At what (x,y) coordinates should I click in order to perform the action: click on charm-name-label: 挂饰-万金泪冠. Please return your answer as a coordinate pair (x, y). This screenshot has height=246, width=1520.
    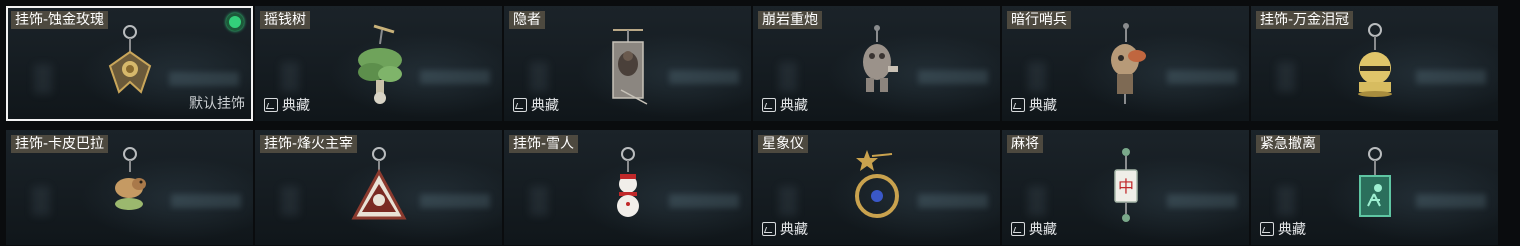
    Looking at the image, I should click on (1305, 20).